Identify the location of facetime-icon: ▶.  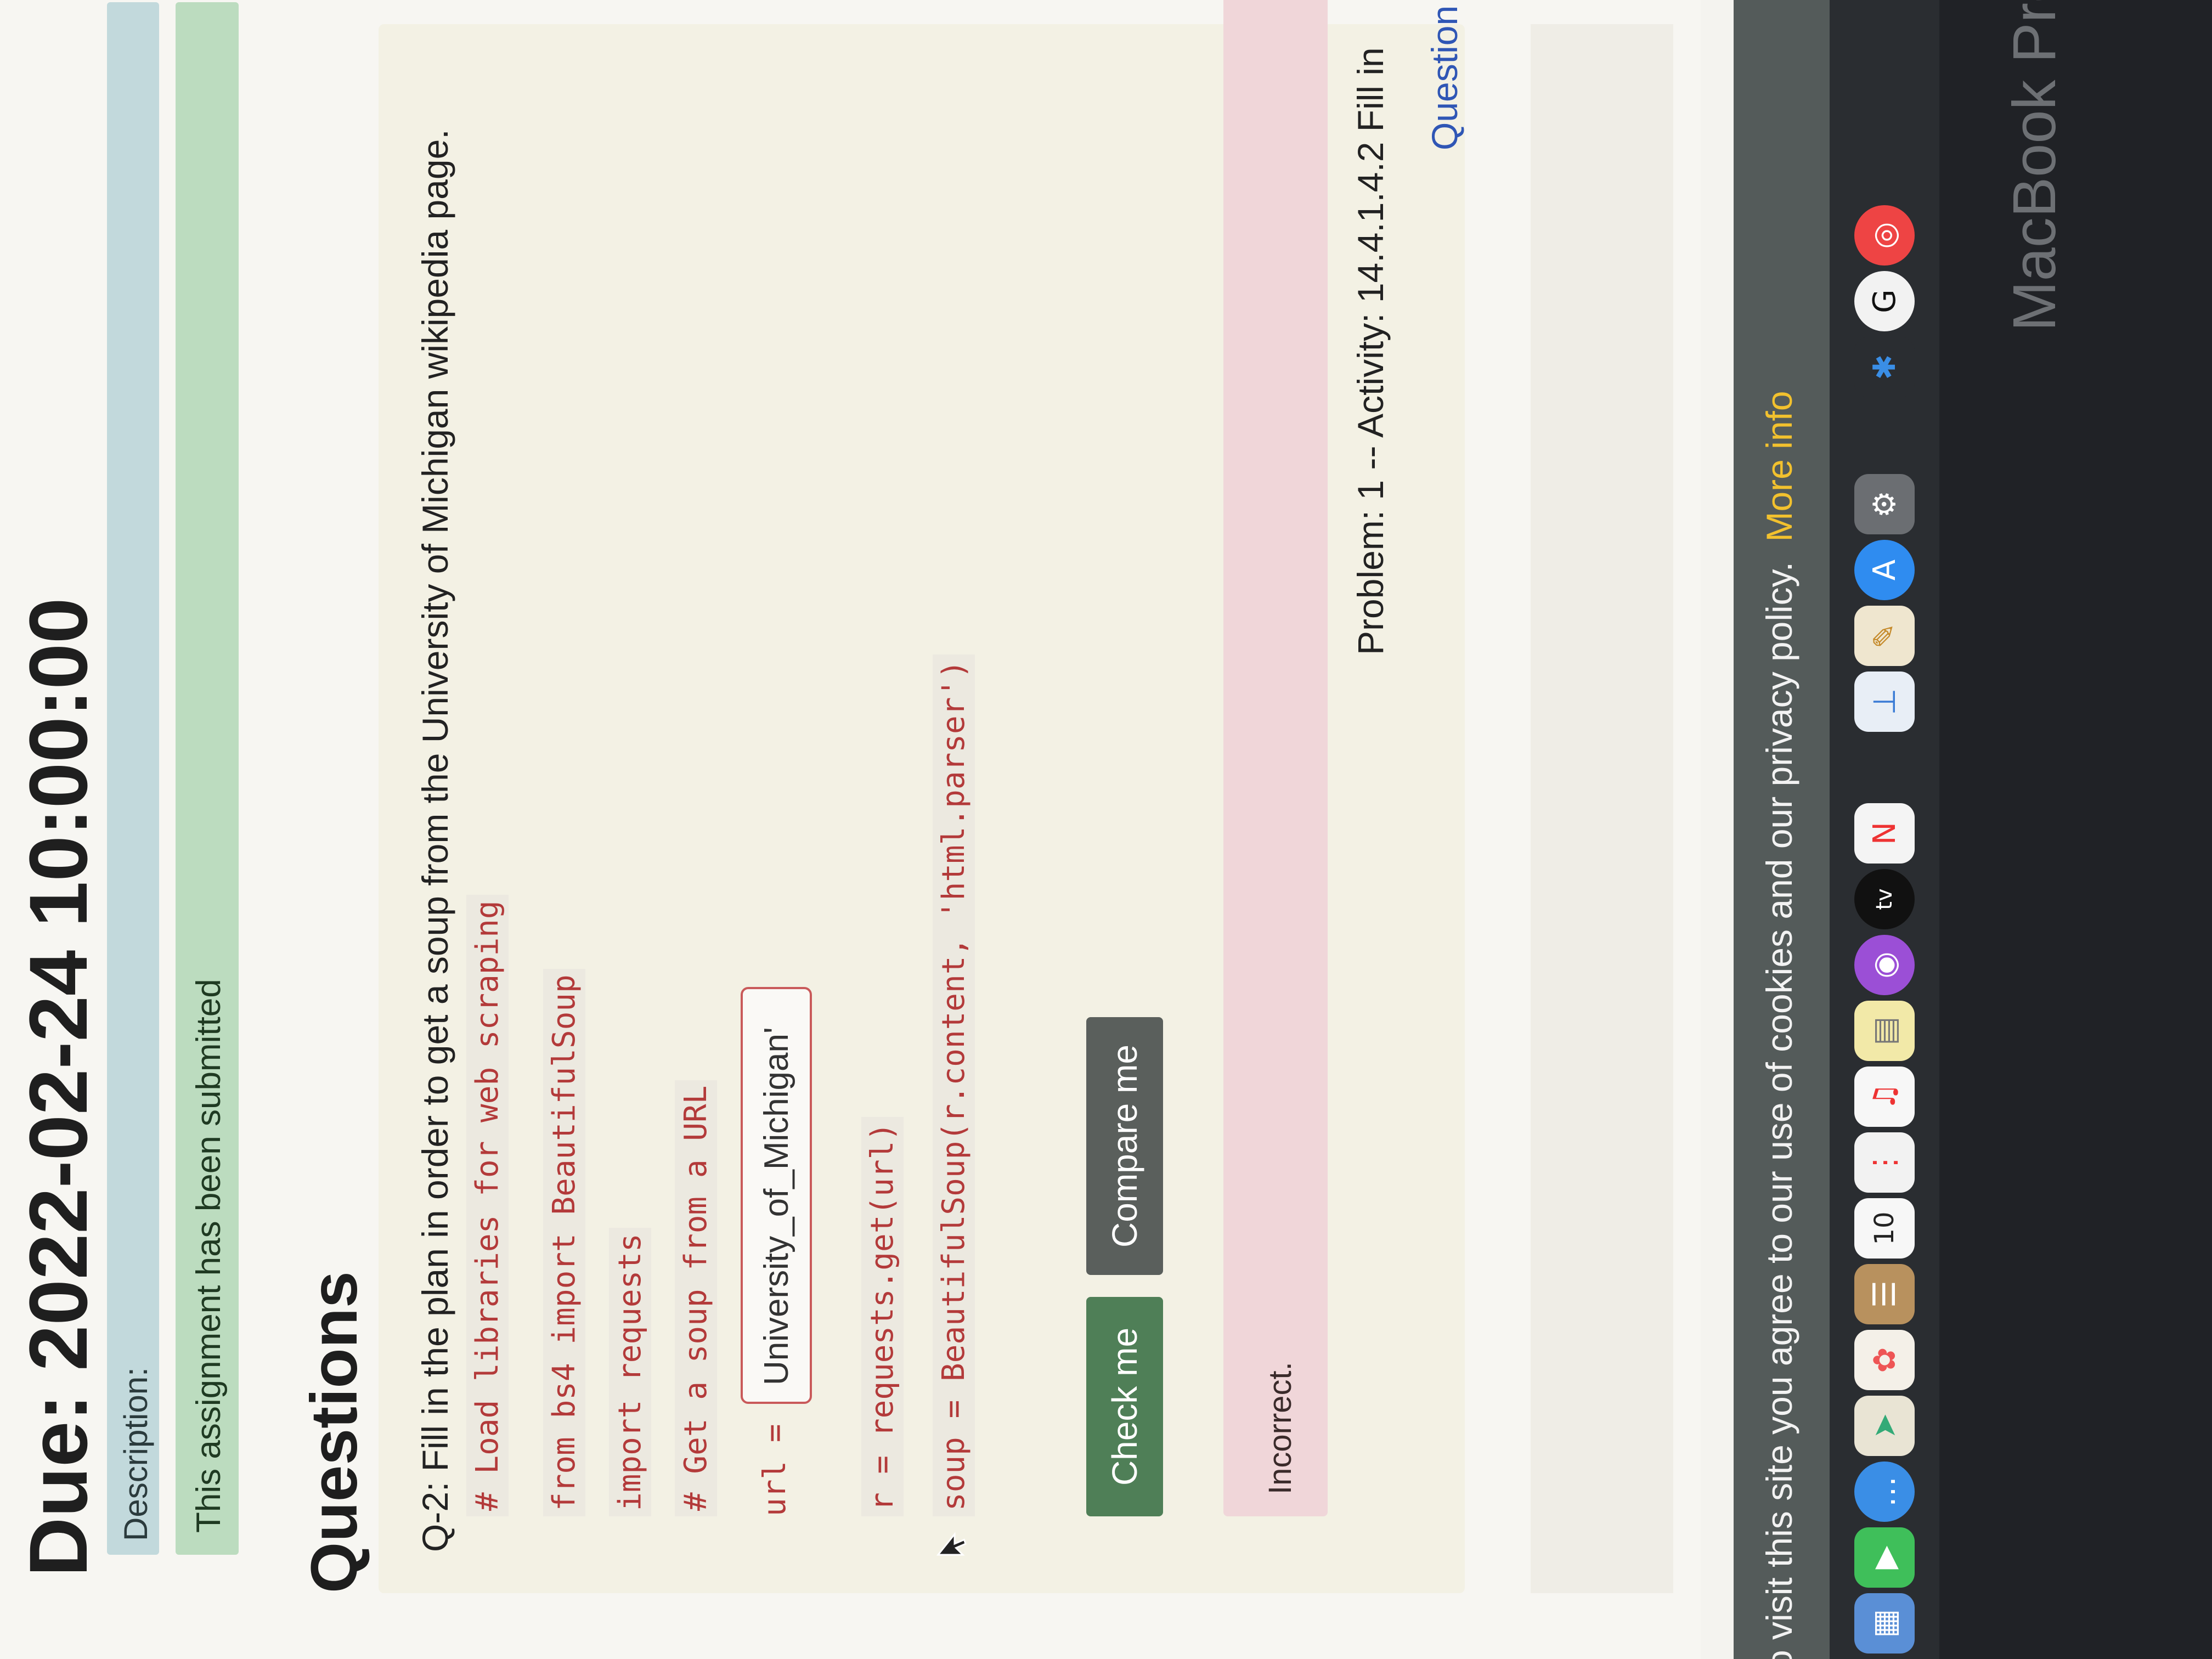
(1885, 1558).